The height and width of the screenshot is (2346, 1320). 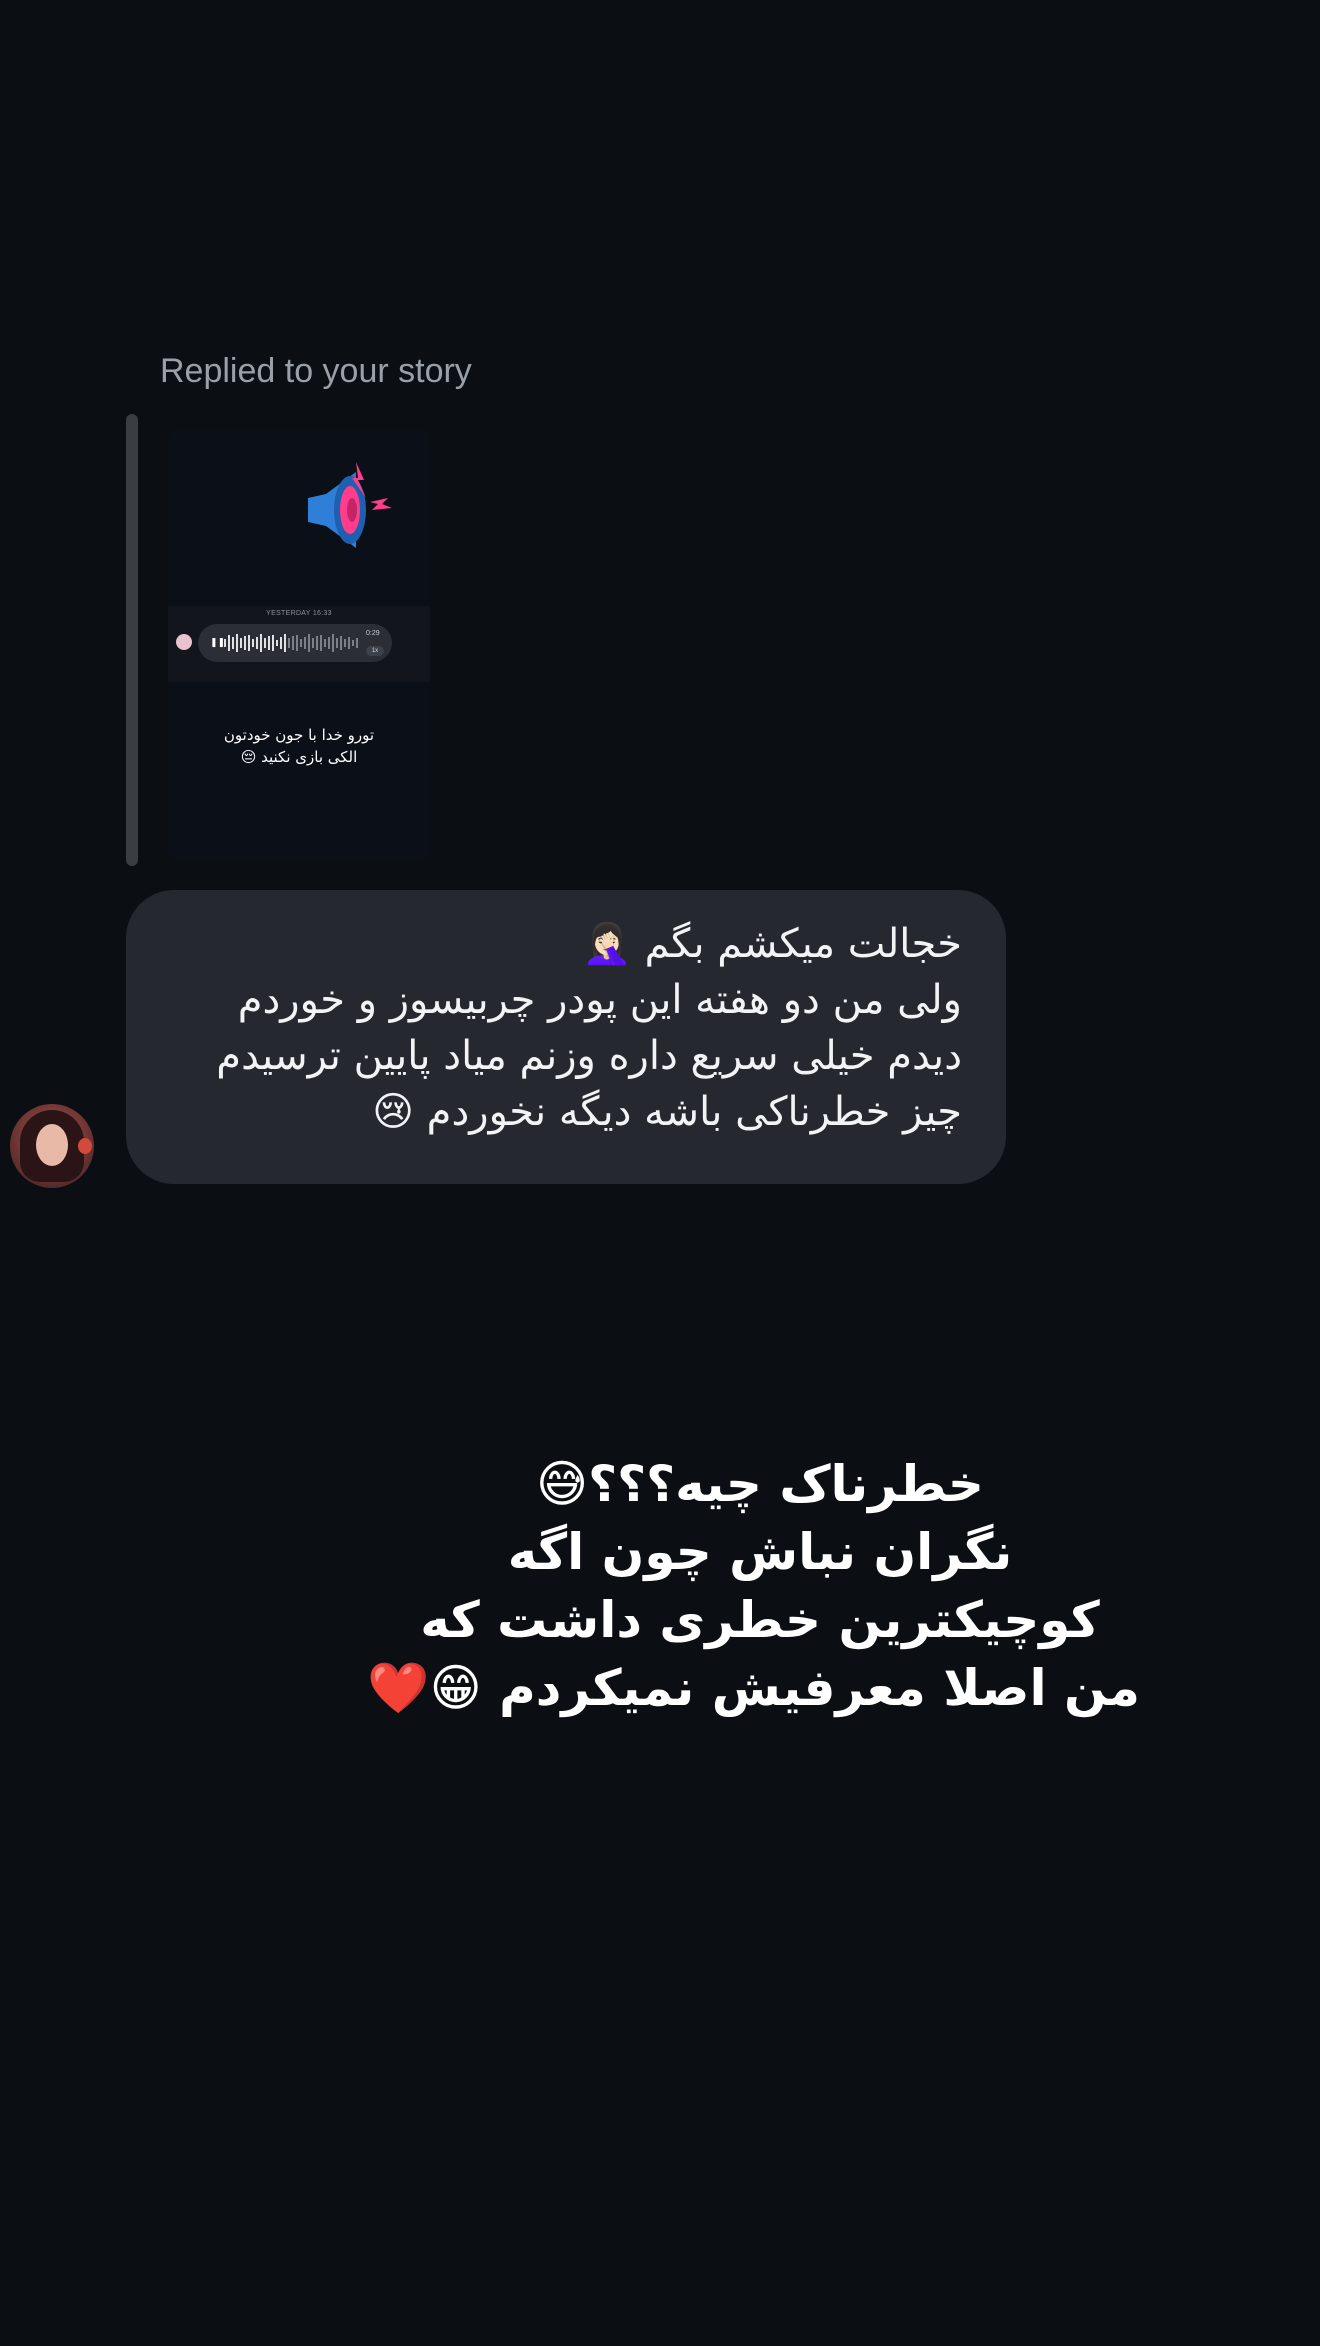 What do you see at coordinates (760, 1484) in the screenshot?
I see `overlay-line: خطرناک چیه؟؟؟😅` at bounding box center [760, 1484].